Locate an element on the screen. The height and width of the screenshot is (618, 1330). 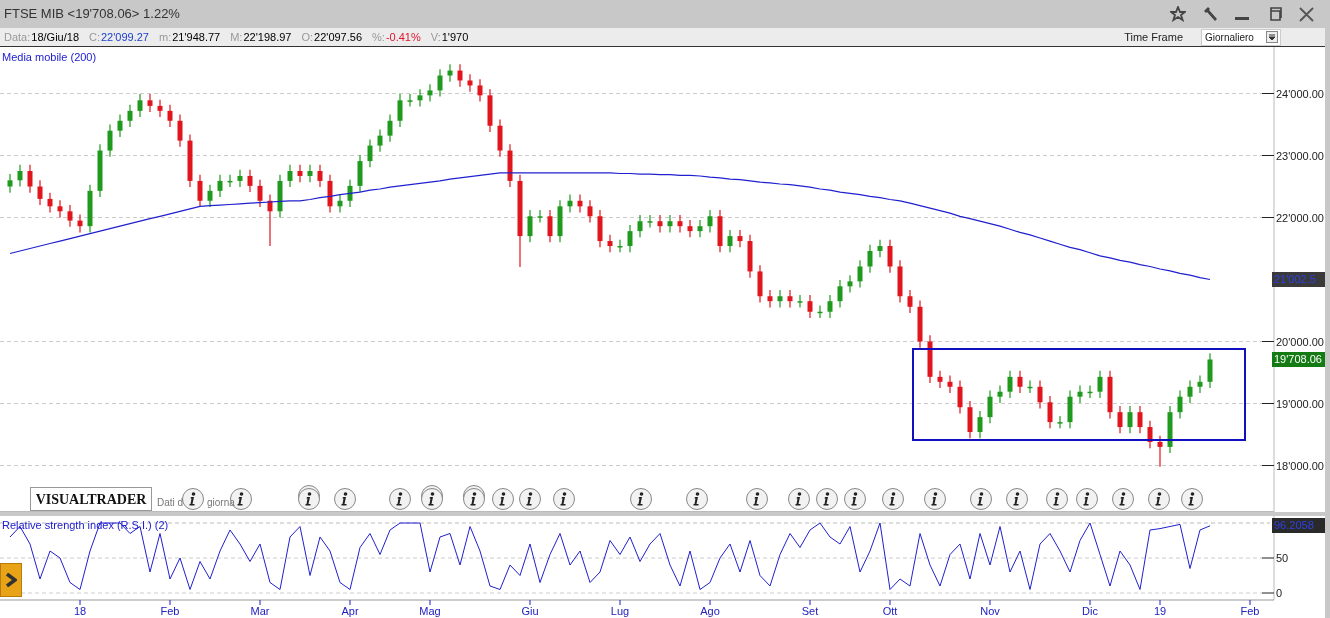
chevron-icon is located at coordinates (11, 580).